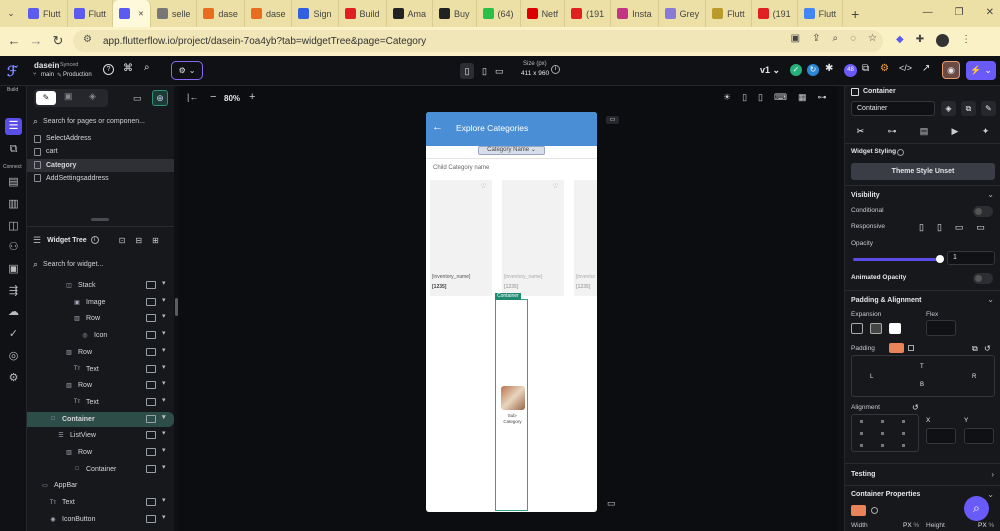  Describe the element at coordinates (874, 510) in the screenshot. I see `container-mode-alt` at that location.